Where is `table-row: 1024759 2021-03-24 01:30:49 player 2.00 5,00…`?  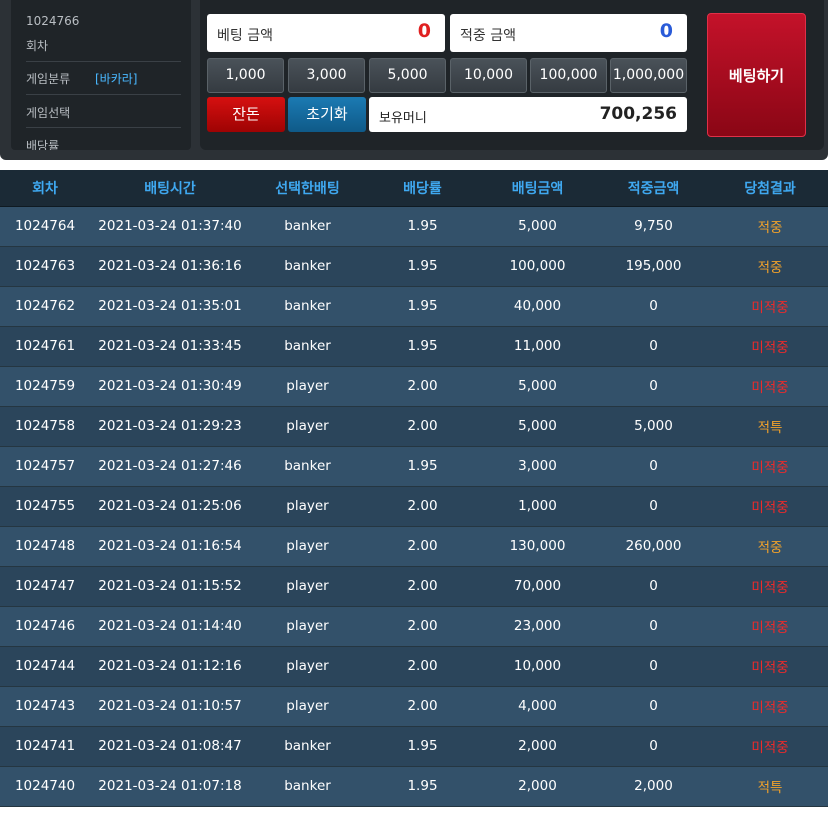 table-row: 1024759 2021-03-24 01:30:49 player 2.00 5,00… is located at coordinates (414, 386).